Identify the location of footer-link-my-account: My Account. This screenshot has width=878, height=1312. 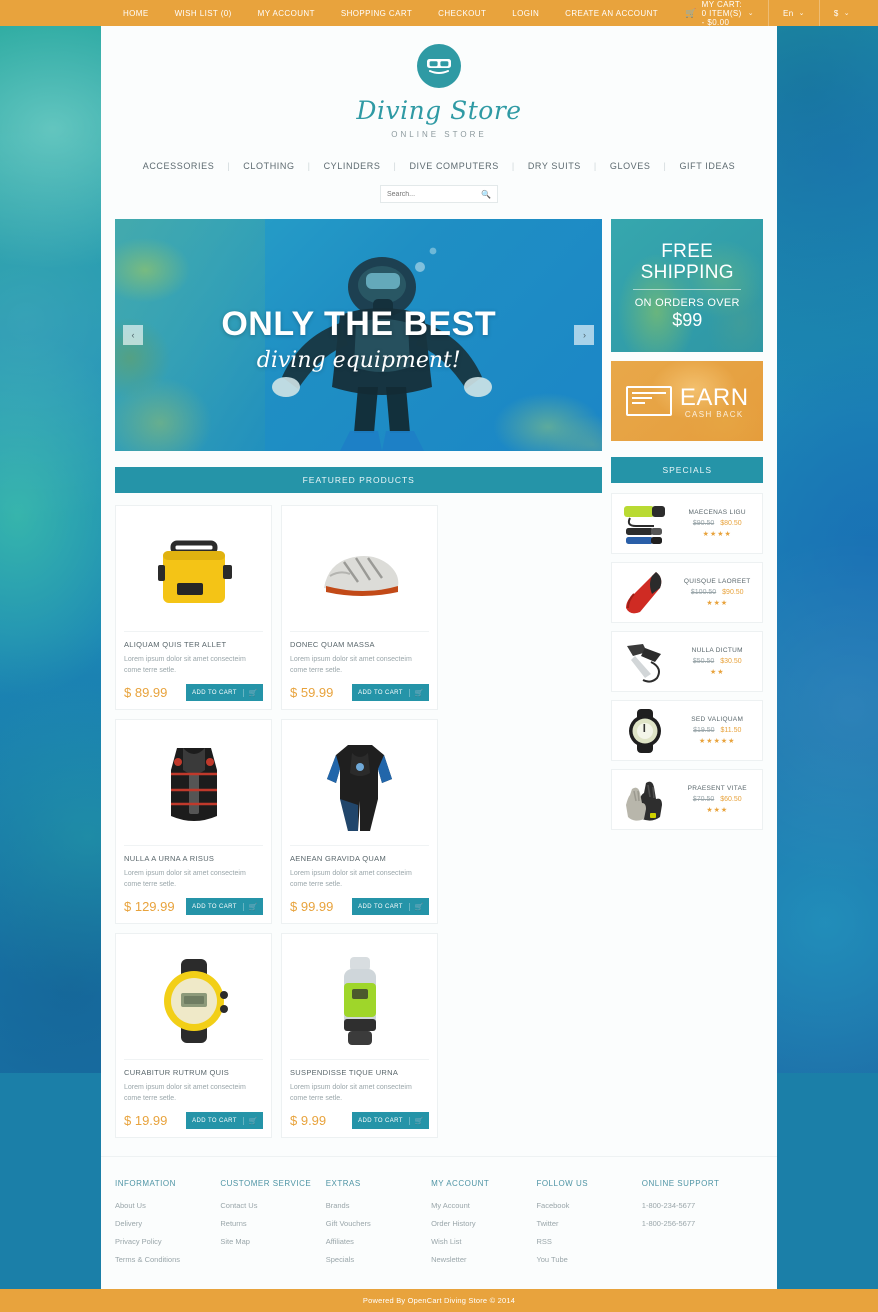
(483, 1205).